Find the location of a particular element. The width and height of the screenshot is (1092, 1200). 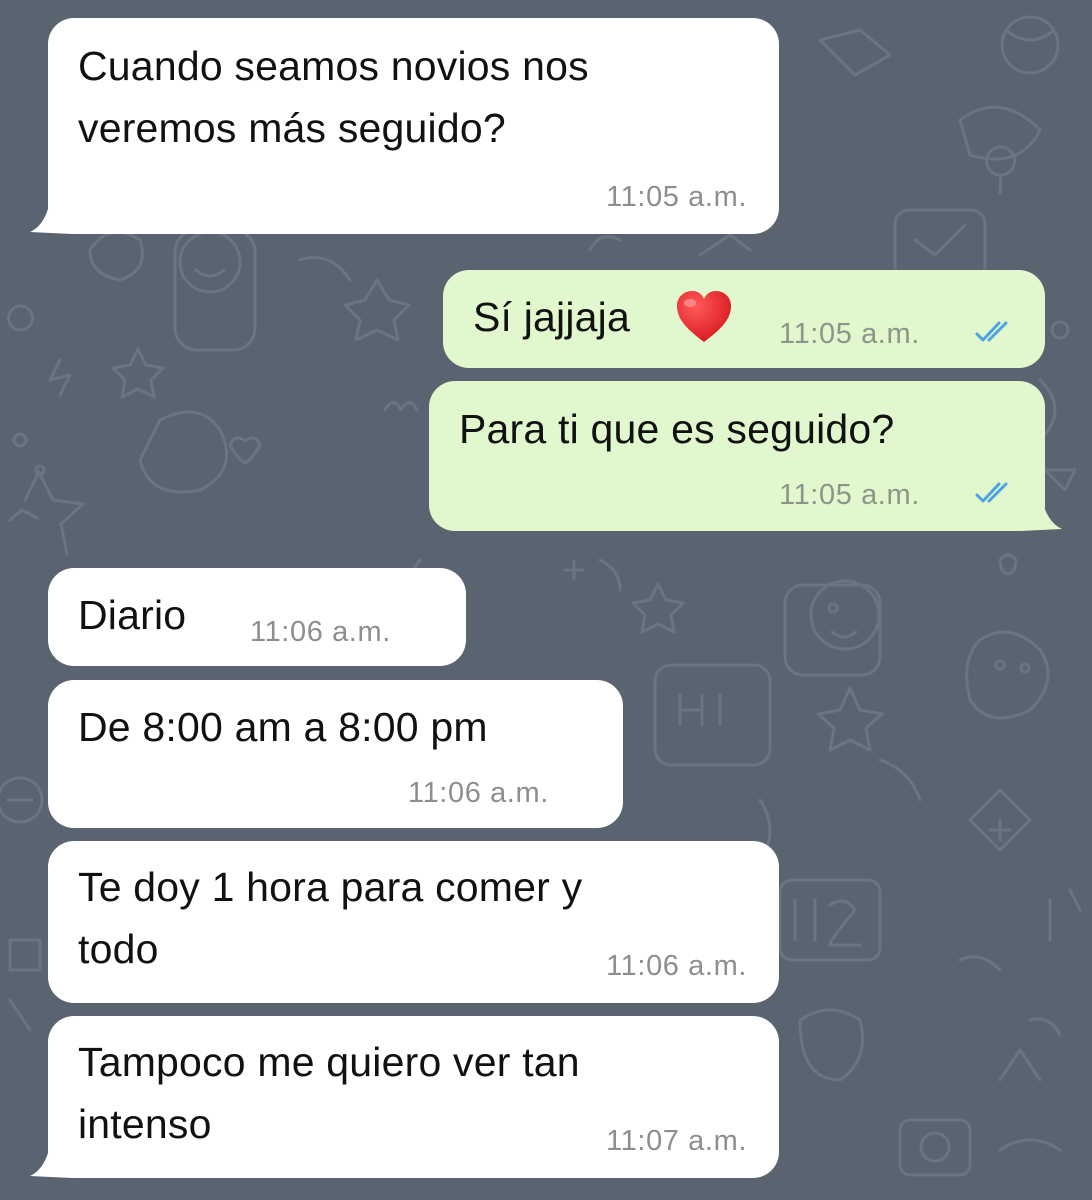

message-text-line: intenso is located at coordinates (145, 1124).